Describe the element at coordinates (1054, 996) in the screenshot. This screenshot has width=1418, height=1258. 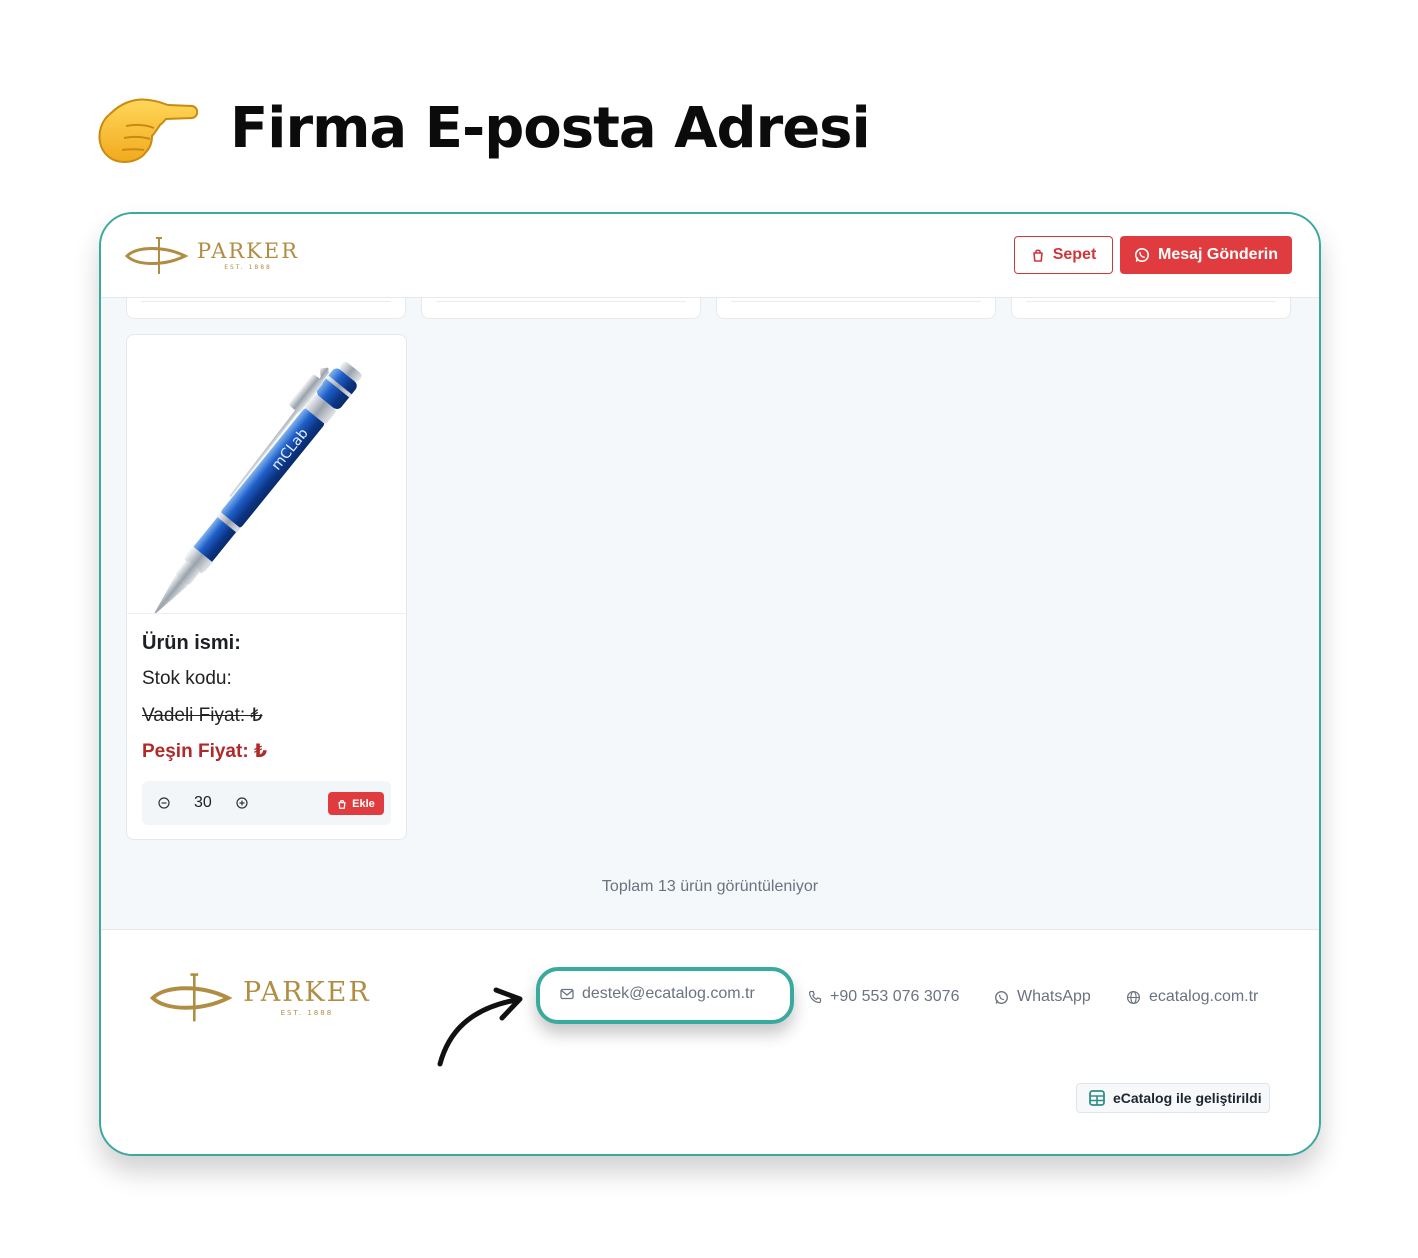
I see `whatsapp-text: WhatsApp` at that location.